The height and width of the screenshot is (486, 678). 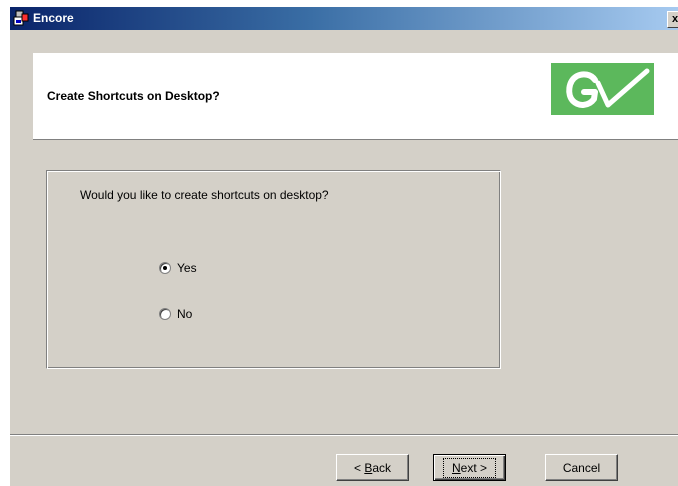 I want to click on footer-divider, so click(x=344, y=435).